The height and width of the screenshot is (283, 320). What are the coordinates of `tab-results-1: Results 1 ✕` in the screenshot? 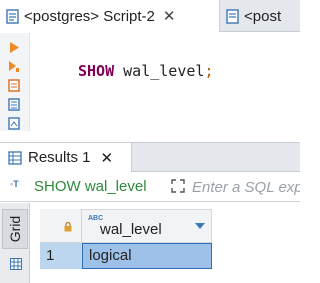 It's located at (66, 157).